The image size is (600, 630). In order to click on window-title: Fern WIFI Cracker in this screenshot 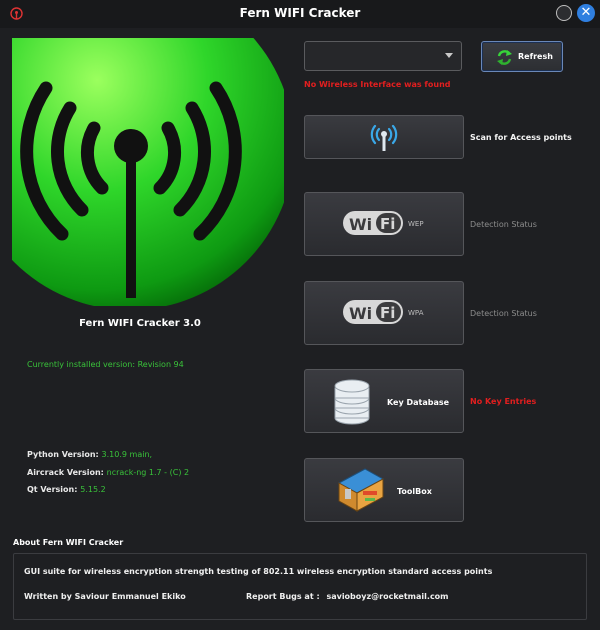, I will do `click(300, 13)`.